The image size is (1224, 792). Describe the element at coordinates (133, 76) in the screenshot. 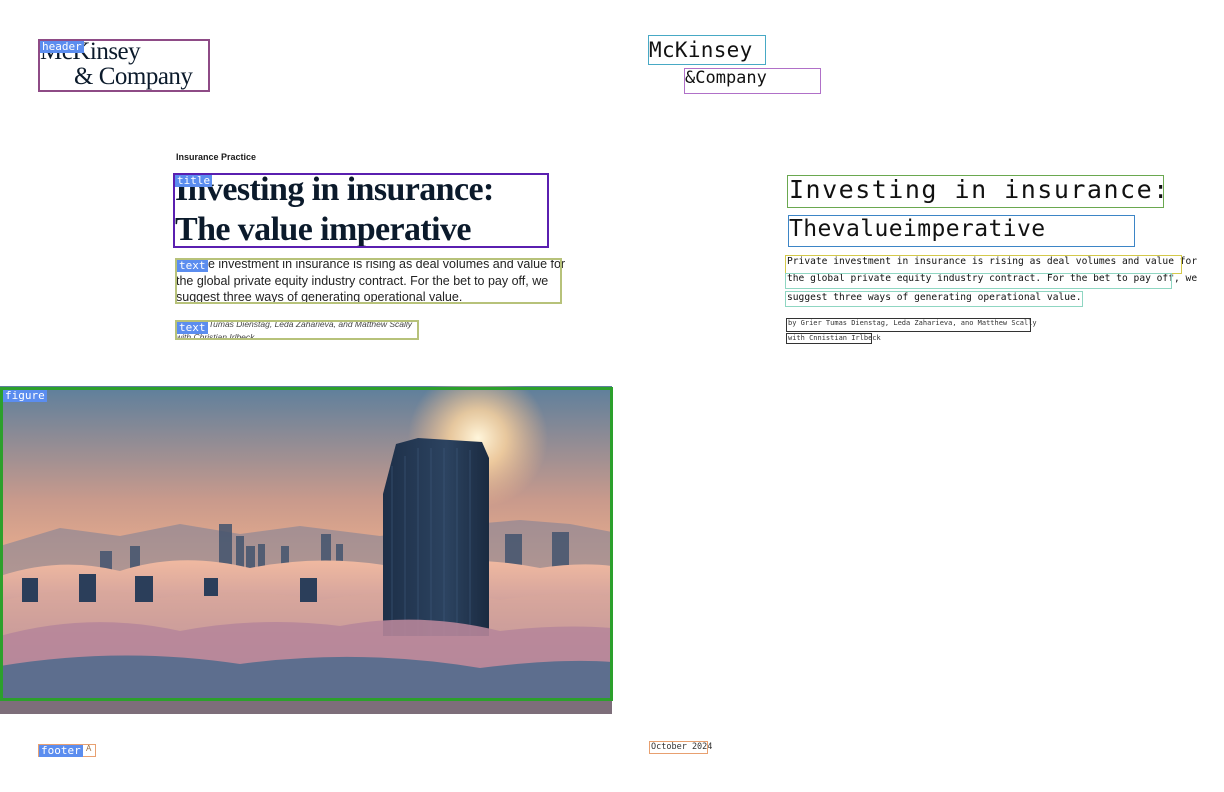

I see `logo-company: & Company` at that location.